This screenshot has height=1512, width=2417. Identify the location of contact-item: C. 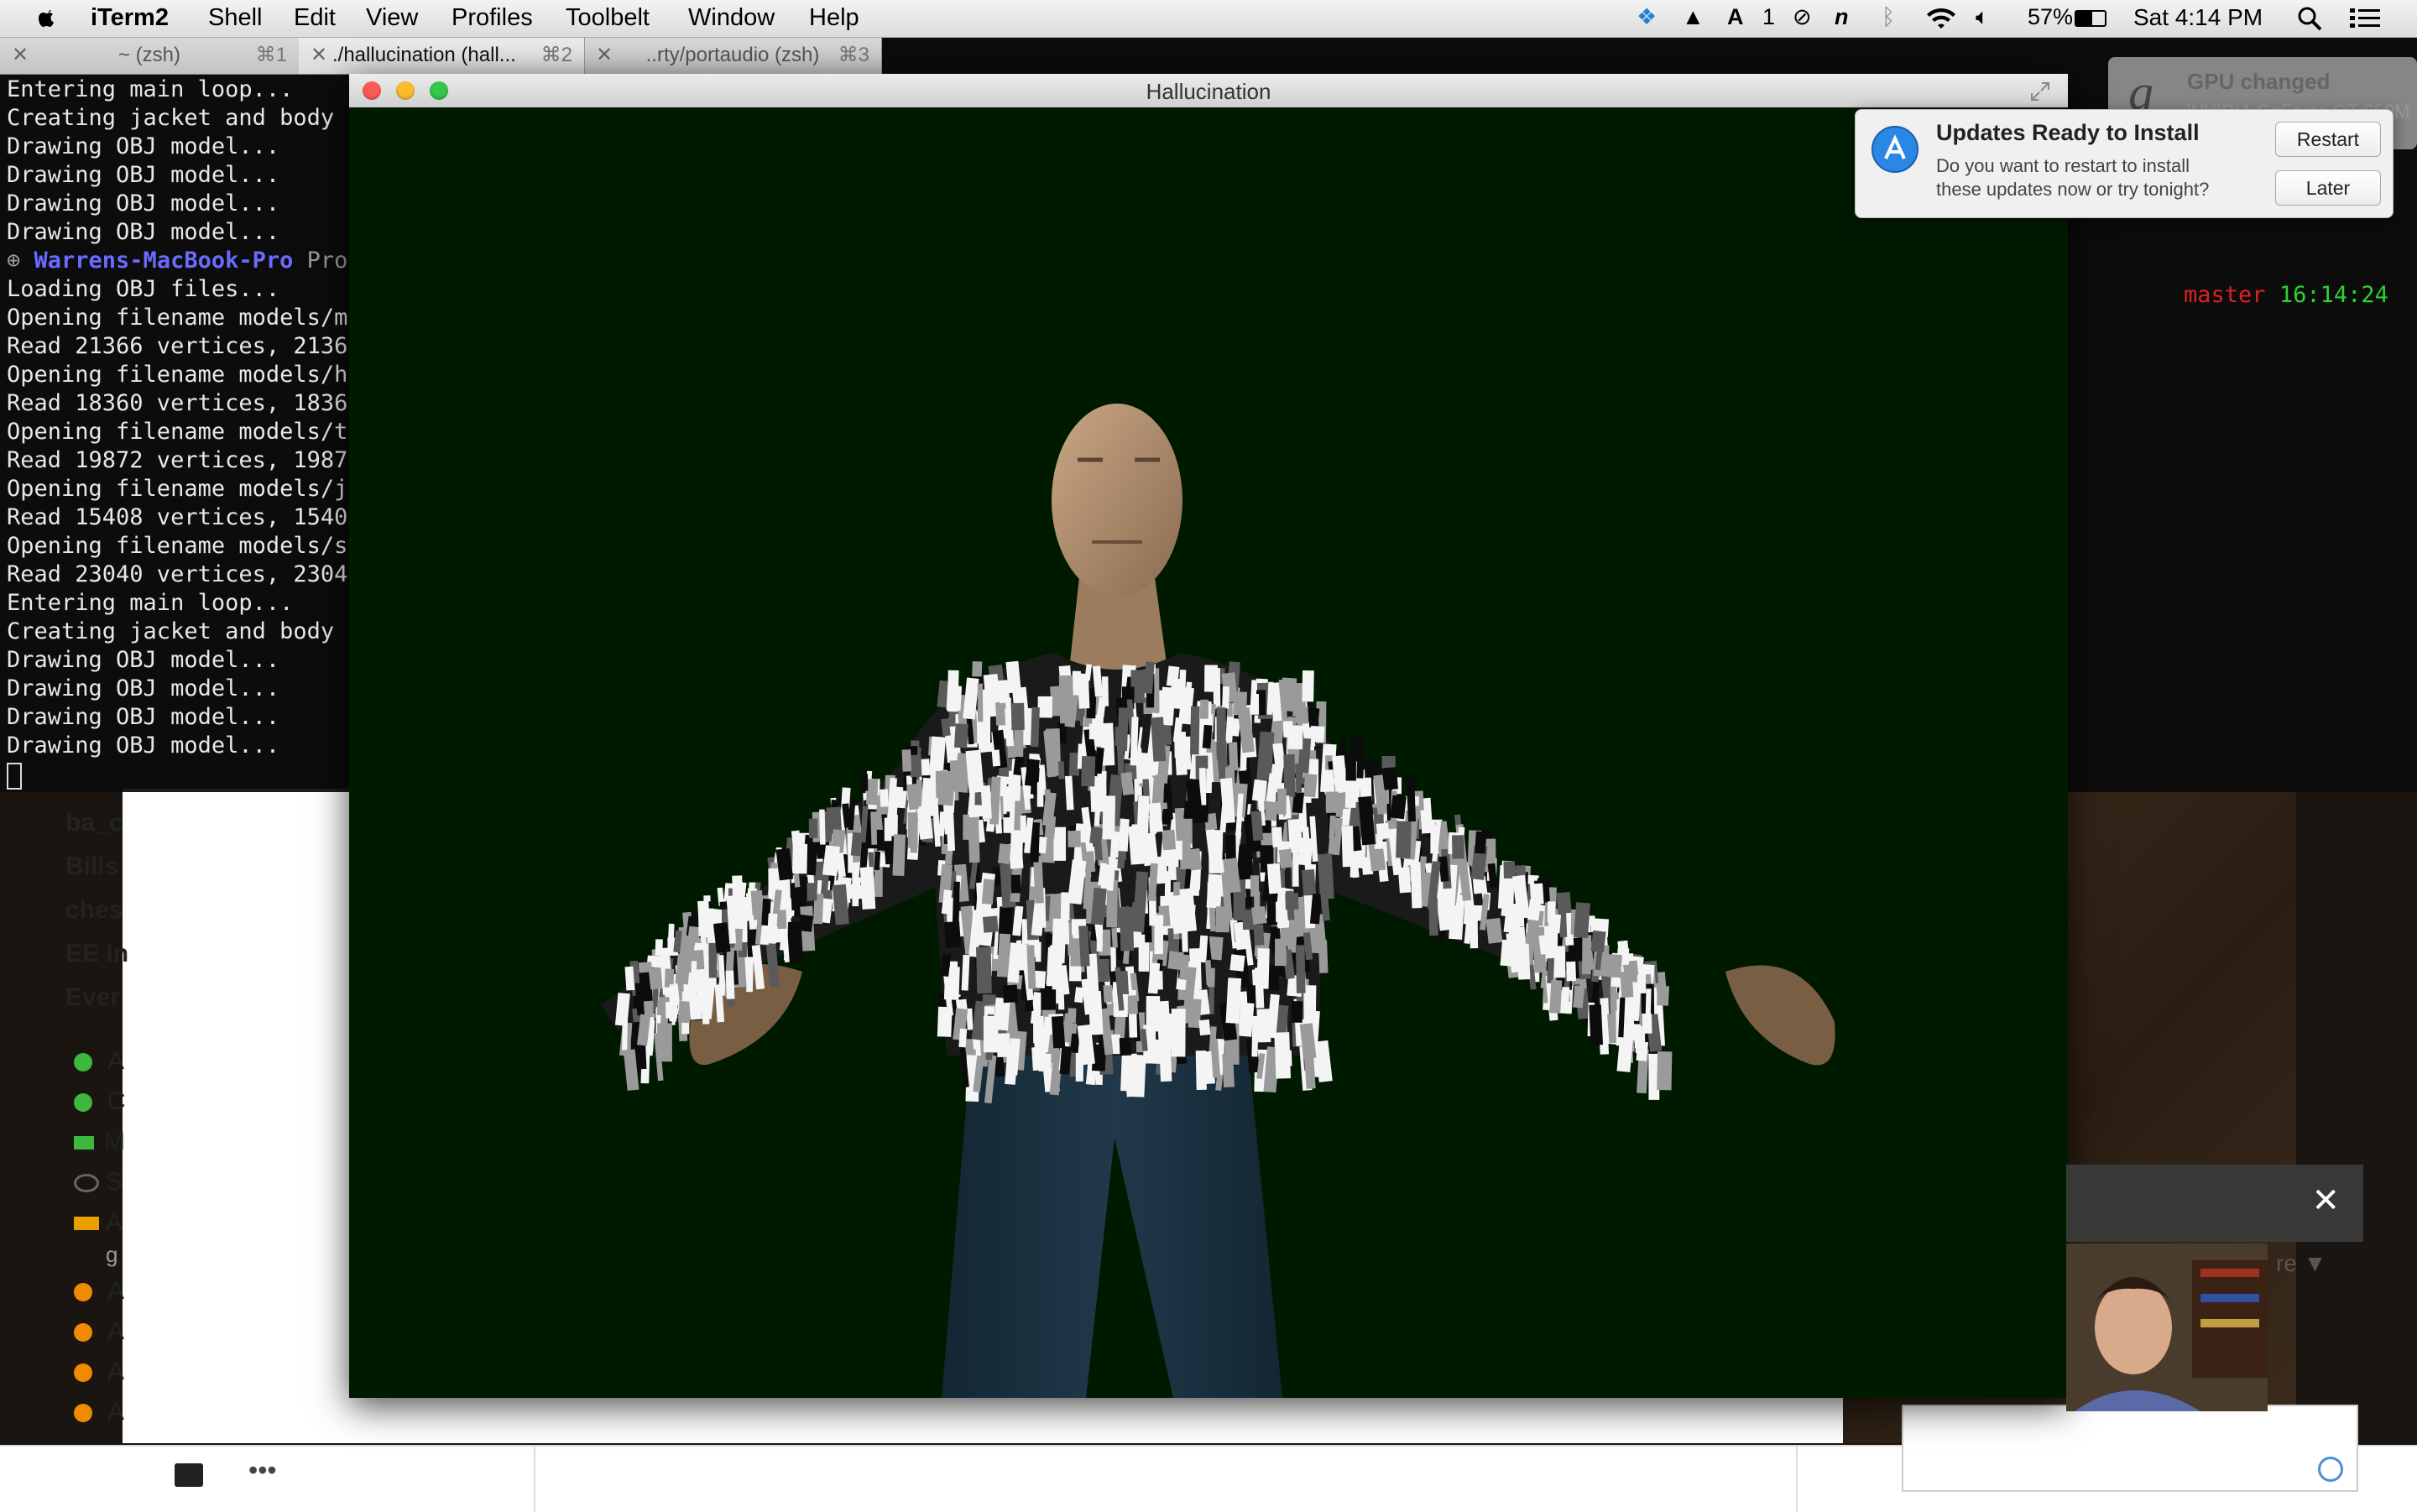
(100, 1101).